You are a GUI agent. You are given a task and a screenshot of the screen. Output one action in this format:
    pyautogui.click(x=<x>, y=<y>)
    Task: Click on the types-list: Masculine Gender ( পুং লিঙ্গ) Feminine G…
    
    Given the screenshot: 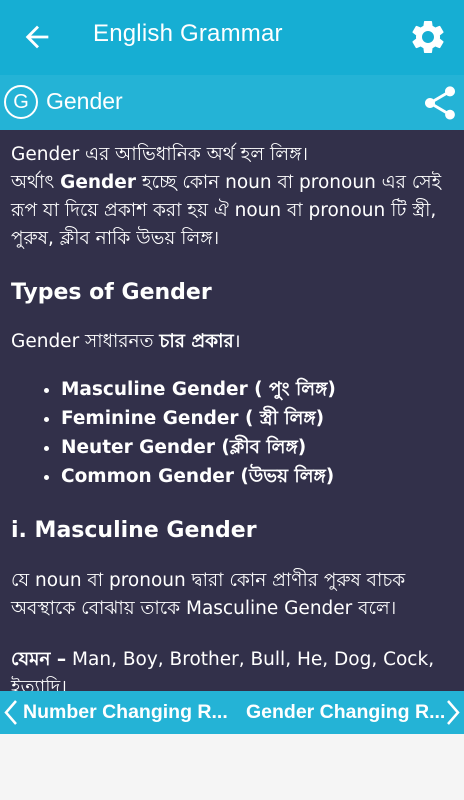 What is the action you would take?
    pyautogui.click(x=247, y=433)
    